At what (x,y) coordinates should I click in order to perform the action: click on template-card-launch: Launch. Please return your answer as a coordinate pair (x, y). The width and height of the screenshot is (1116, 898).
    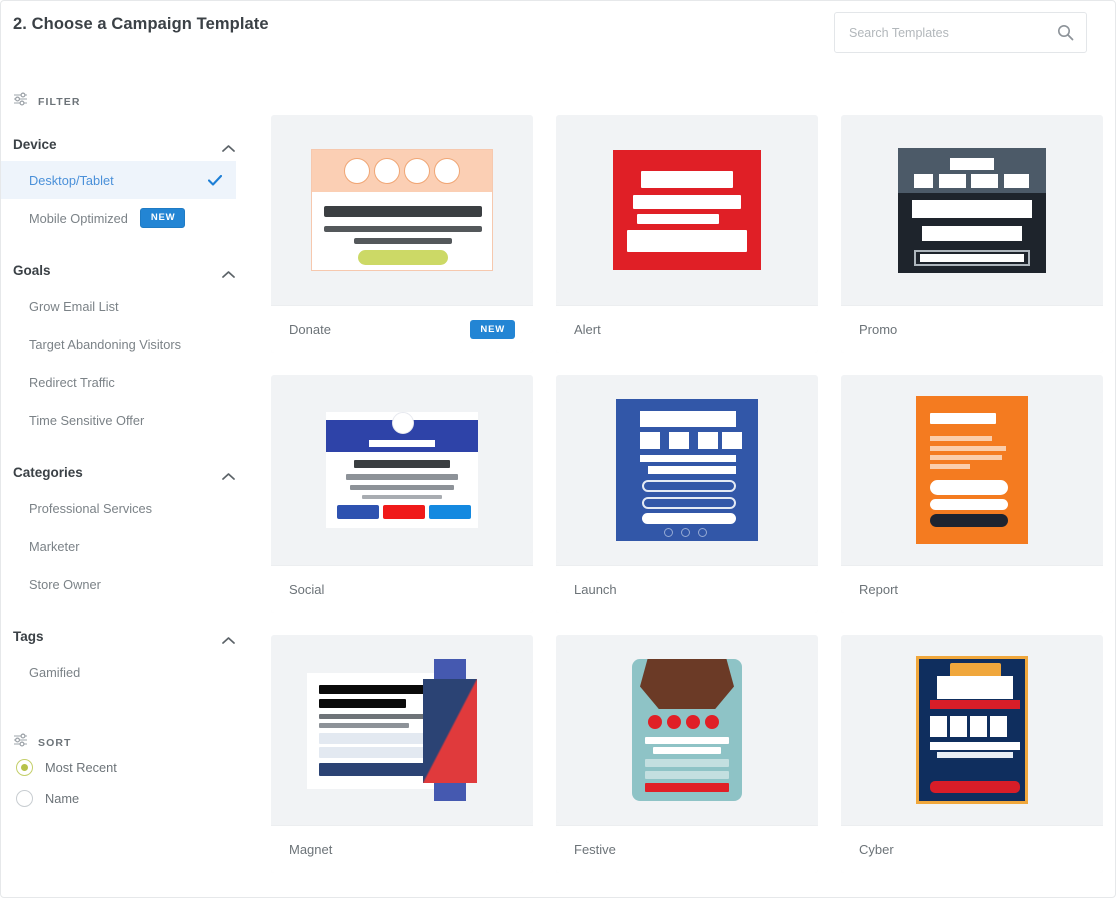
    Looking at the image, I should click on (687, 494).